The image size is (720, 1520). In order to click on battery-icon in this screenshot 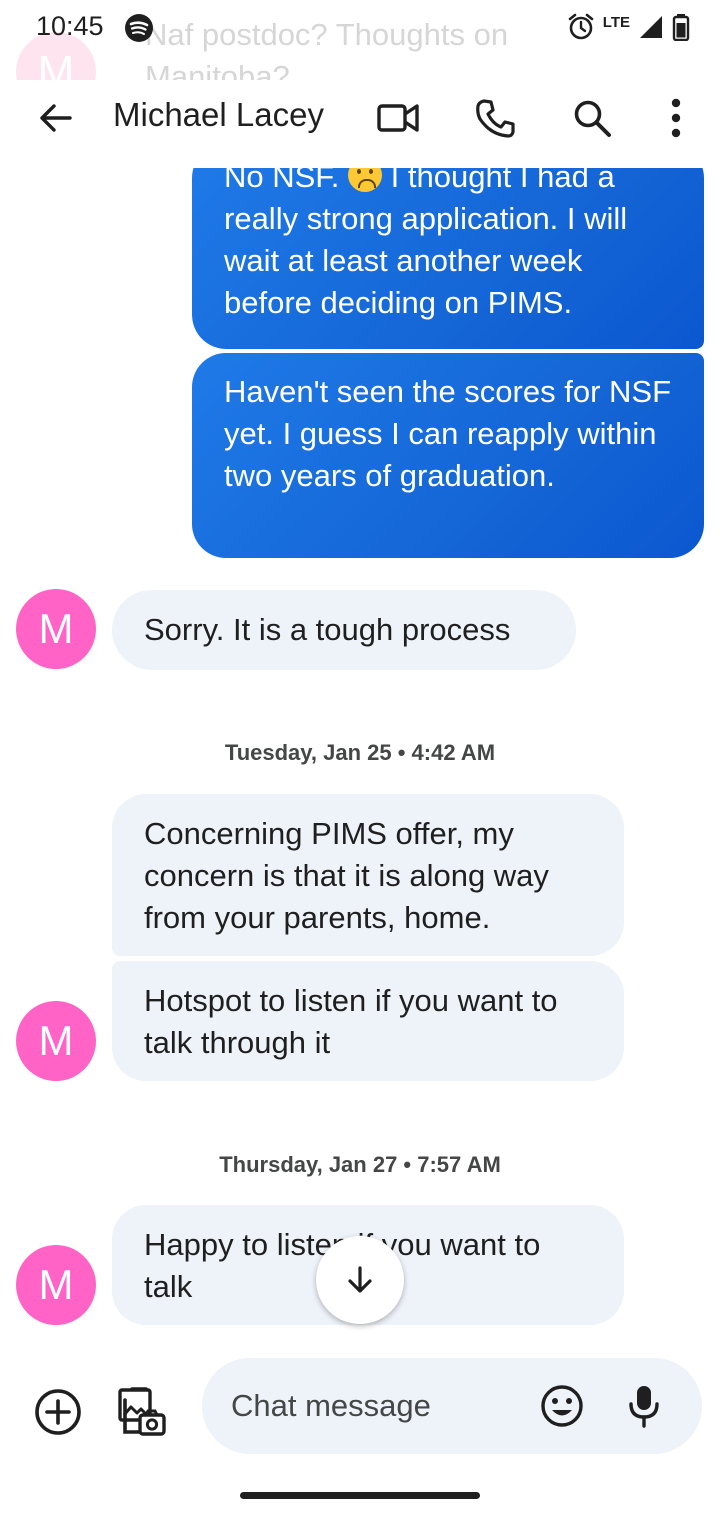, I will do `click(681, 27)`.